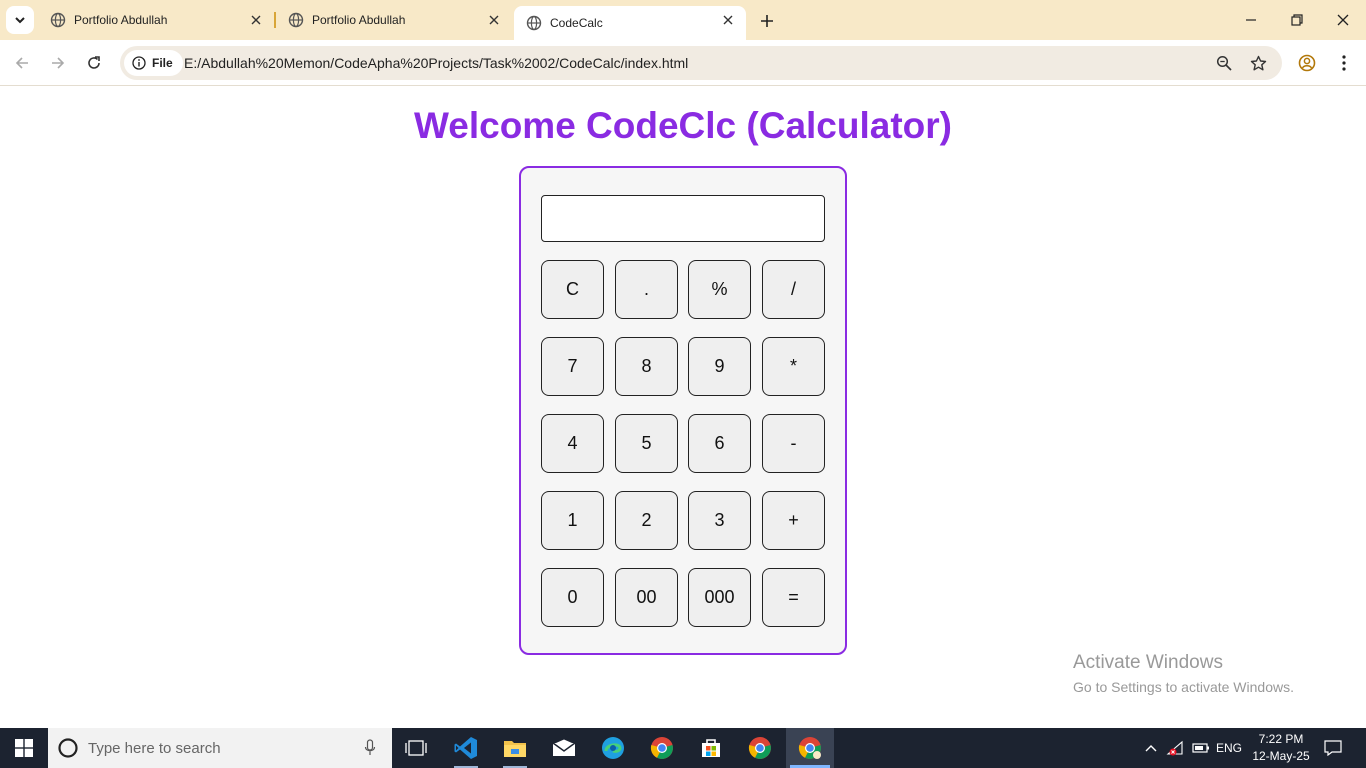 Image resolution: width=1366 pixels, height=768 pixels. I want to click on windows-logo-icon, so click(24, 748).